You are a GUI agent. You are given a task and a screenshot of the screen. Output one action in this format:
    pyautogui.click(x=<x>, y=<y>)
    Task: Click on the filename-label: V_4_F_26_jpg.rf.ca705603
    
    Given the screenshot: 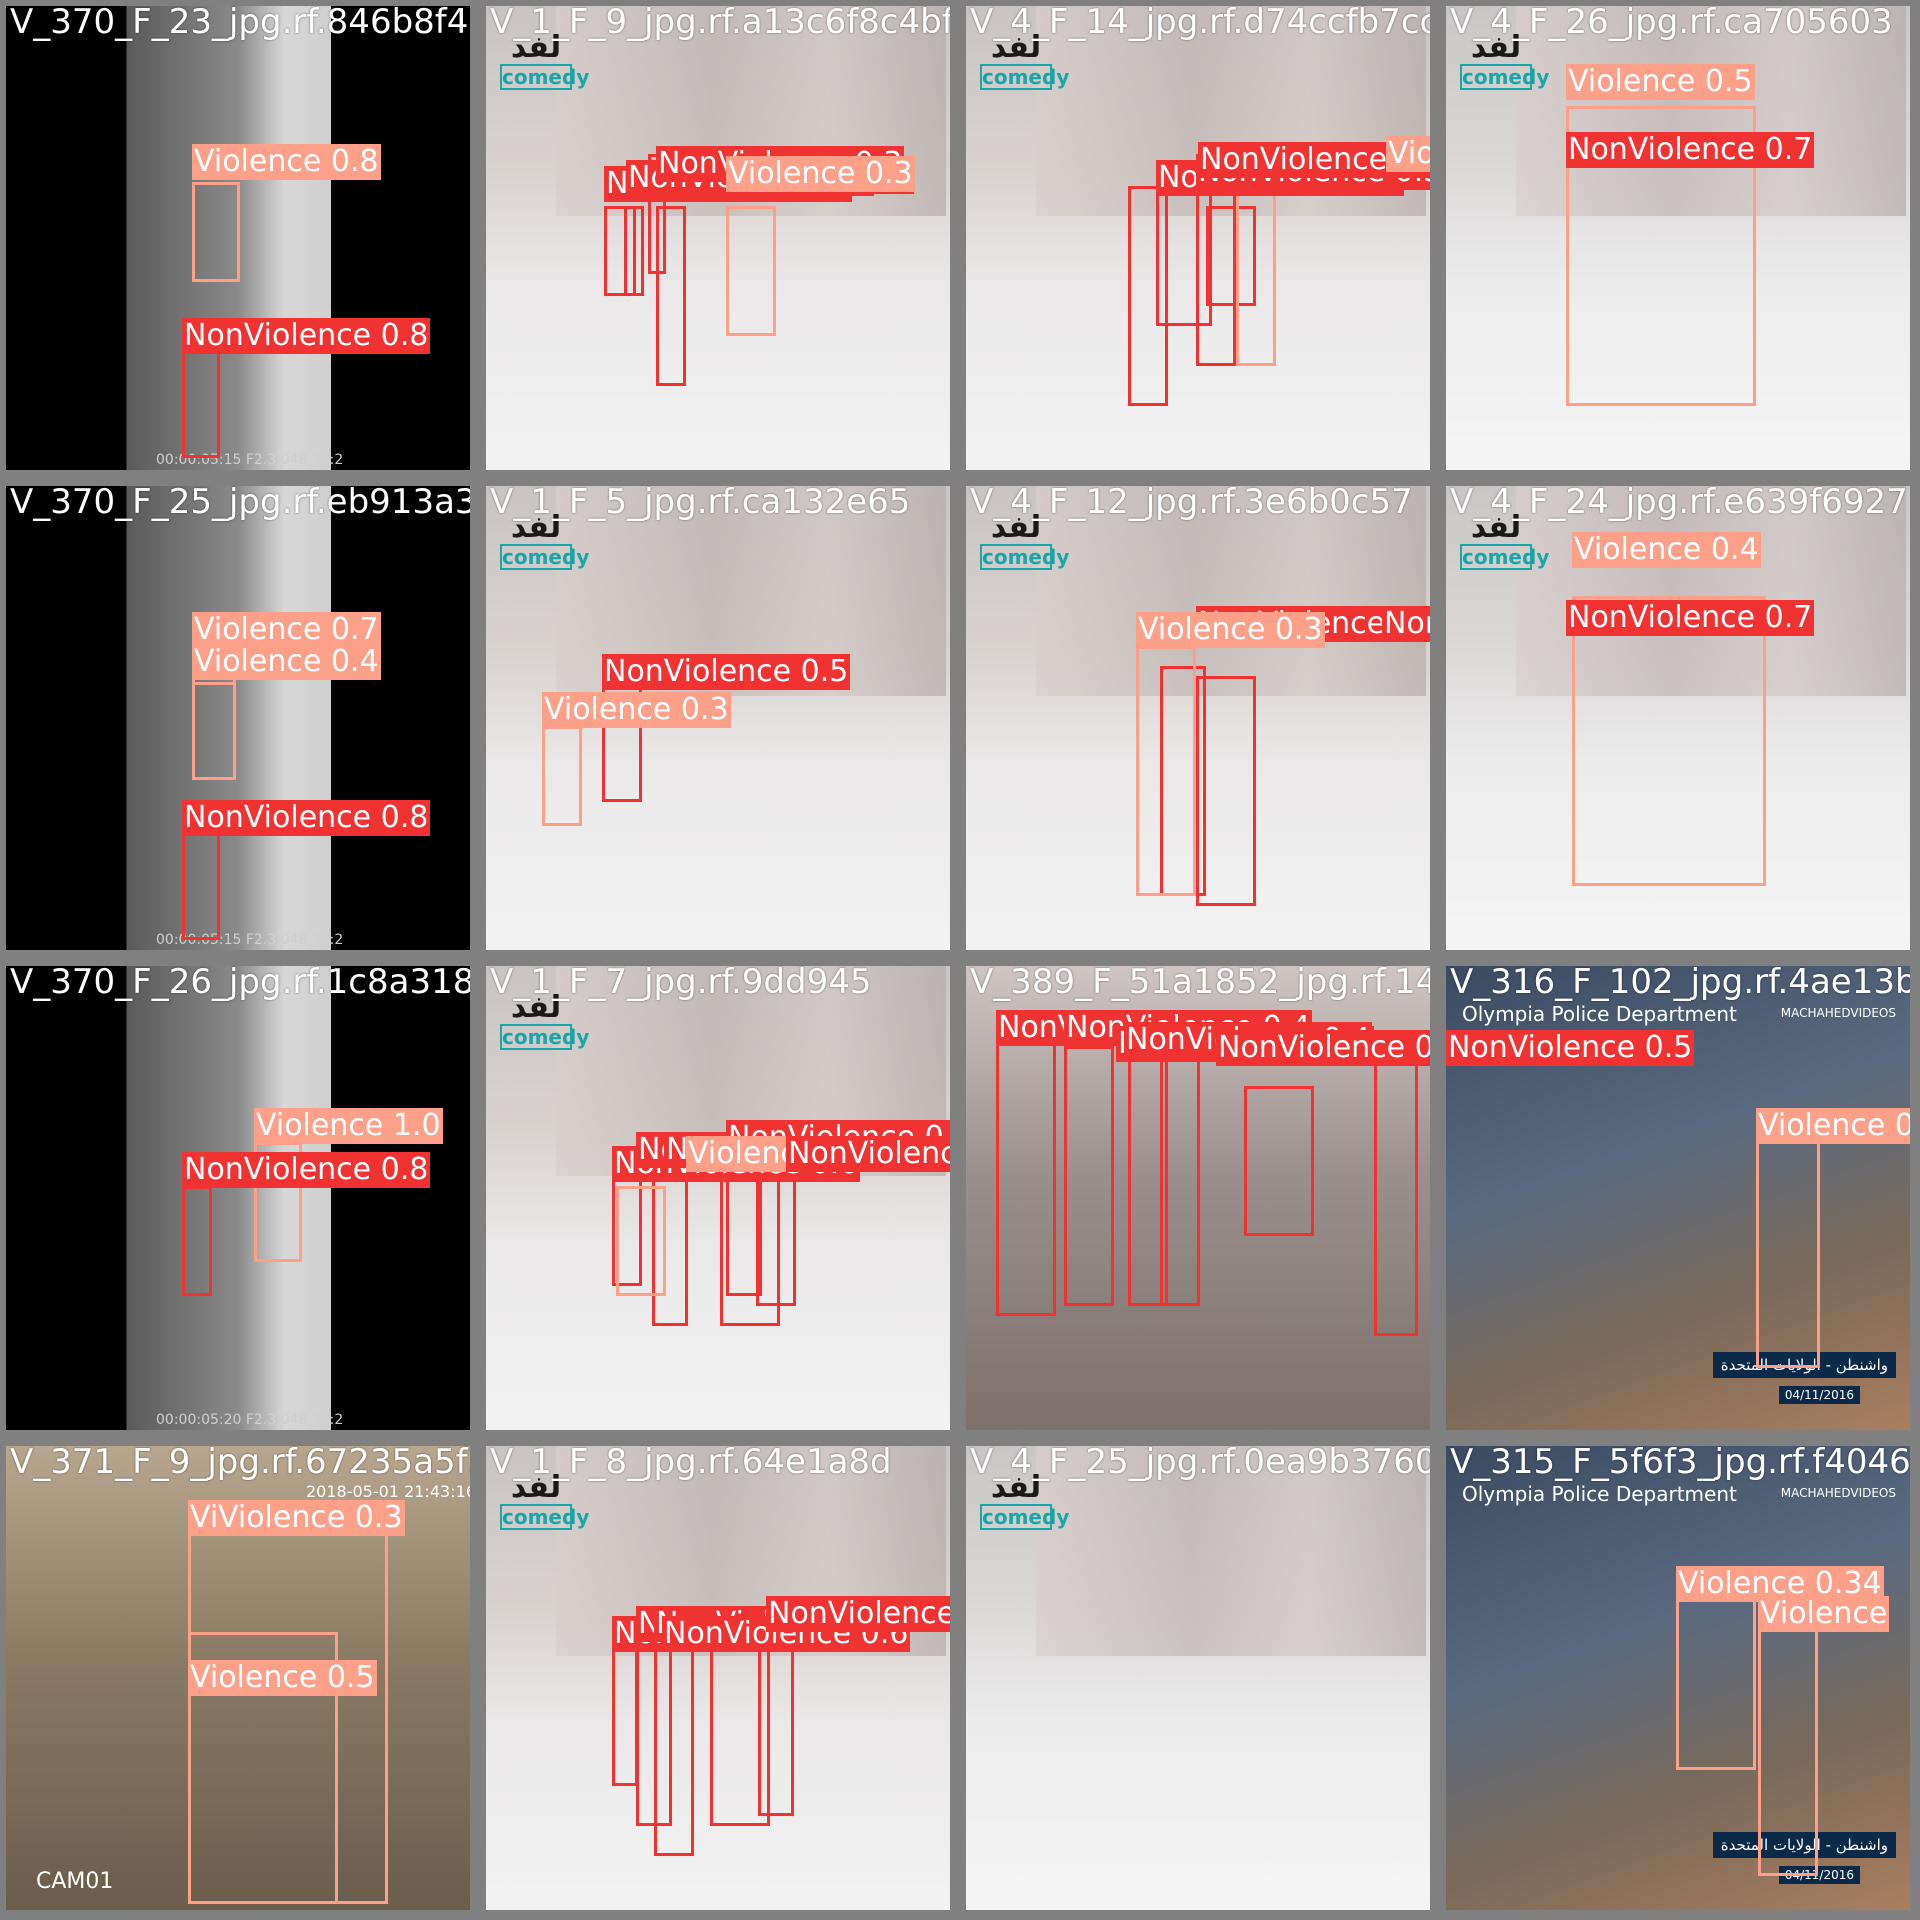 What is the action you would take?
    pyautogui.click(x=1671, y=24)
    